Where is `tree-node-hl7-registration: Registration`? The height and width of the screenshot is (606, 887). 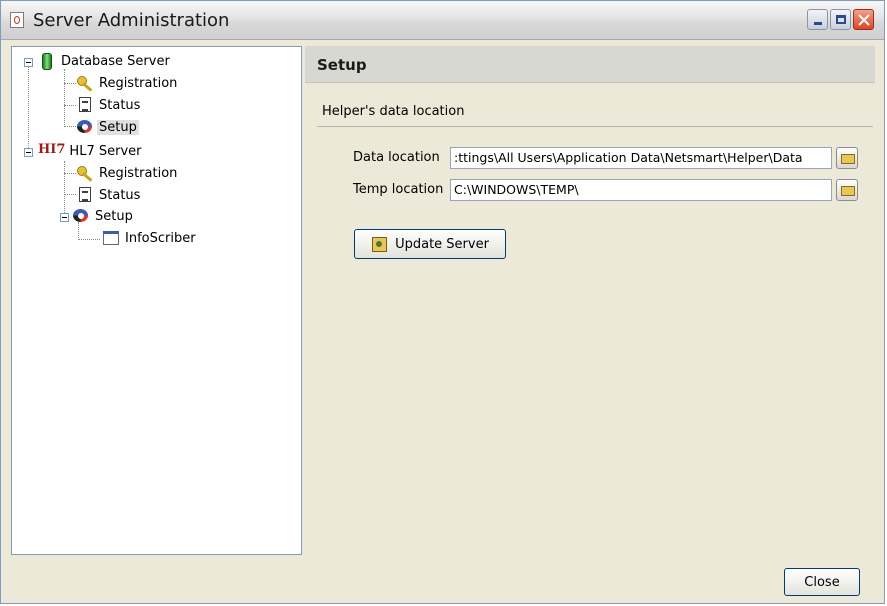
tree-node-hl7-registration: Registration is located at coordinates (127, 173).